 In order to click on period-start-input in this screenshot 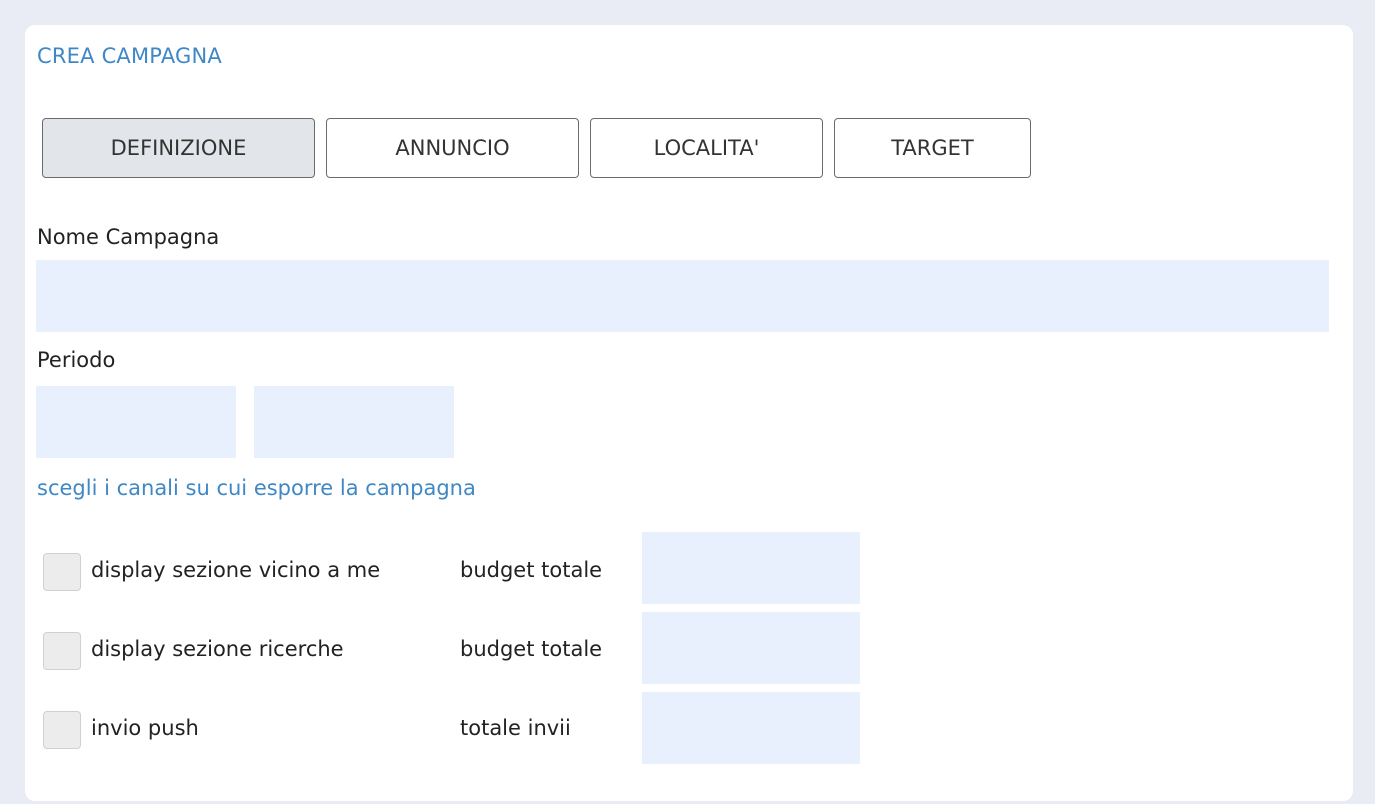, I will do `click(136, 422)`.